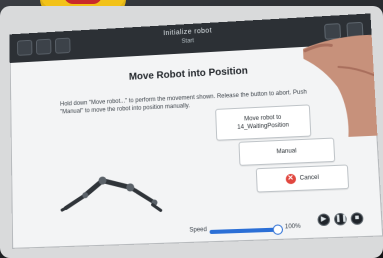 The height and width of the screenshot is (258, 383). Describe the element at coordinates (324, 220) in the screenshot. I see `play-icon: ▶` at that location.